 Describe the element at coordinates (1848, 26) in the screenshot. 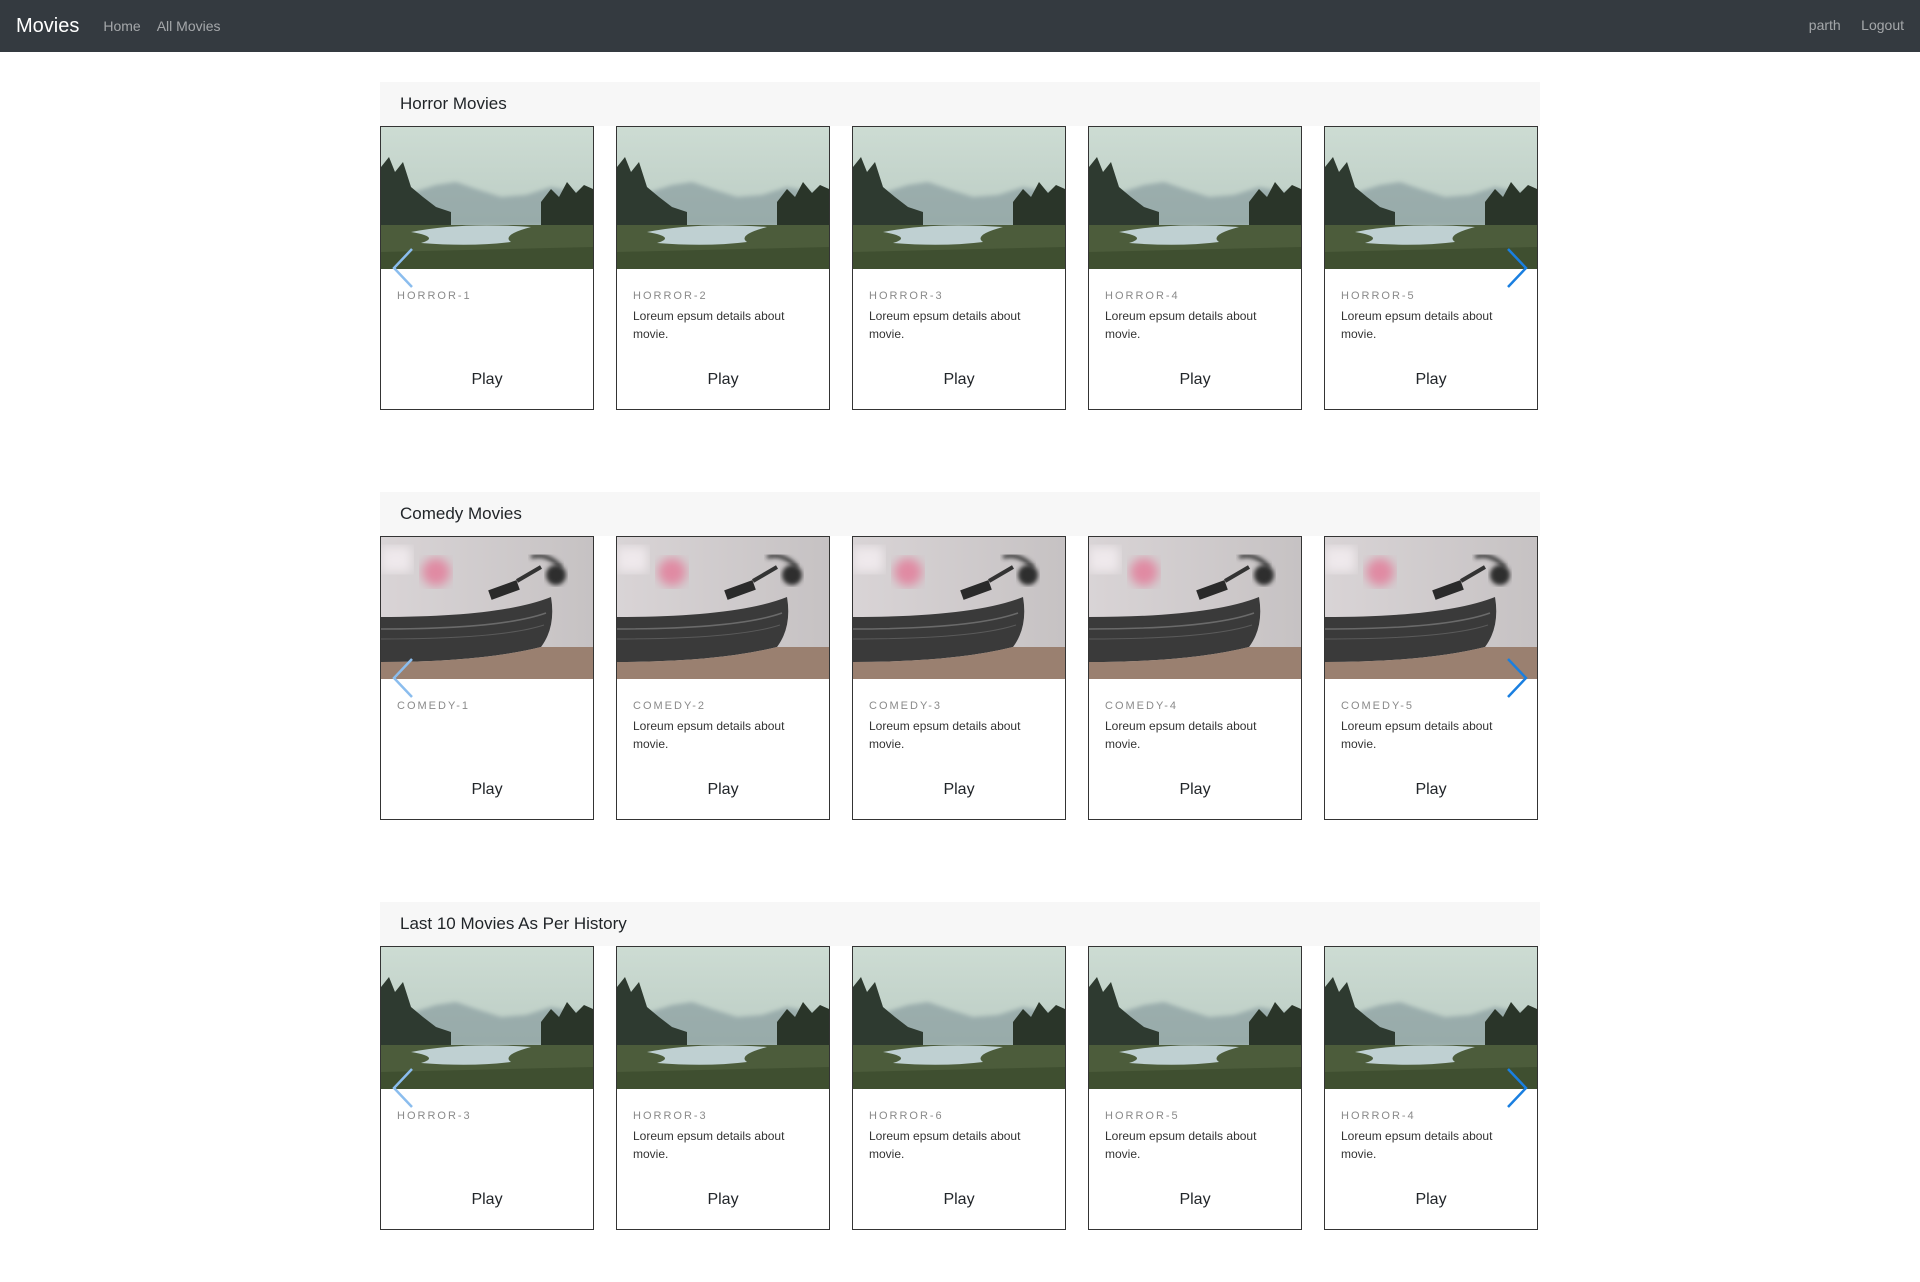

I see `nav-right: parth Logout` at that location.